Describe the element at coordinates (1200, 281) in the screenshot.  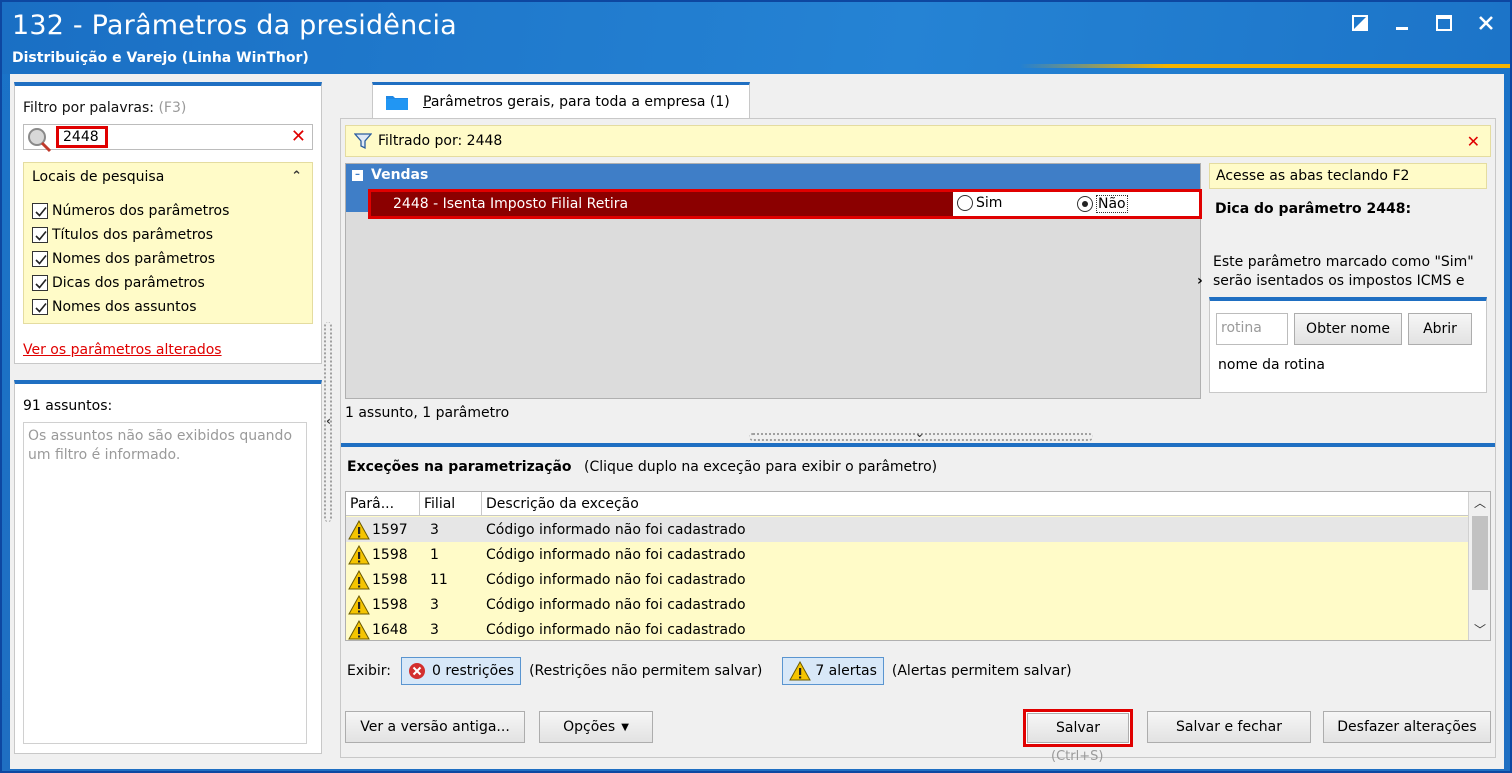
I see `chevron-right-icon: ›` at that location.